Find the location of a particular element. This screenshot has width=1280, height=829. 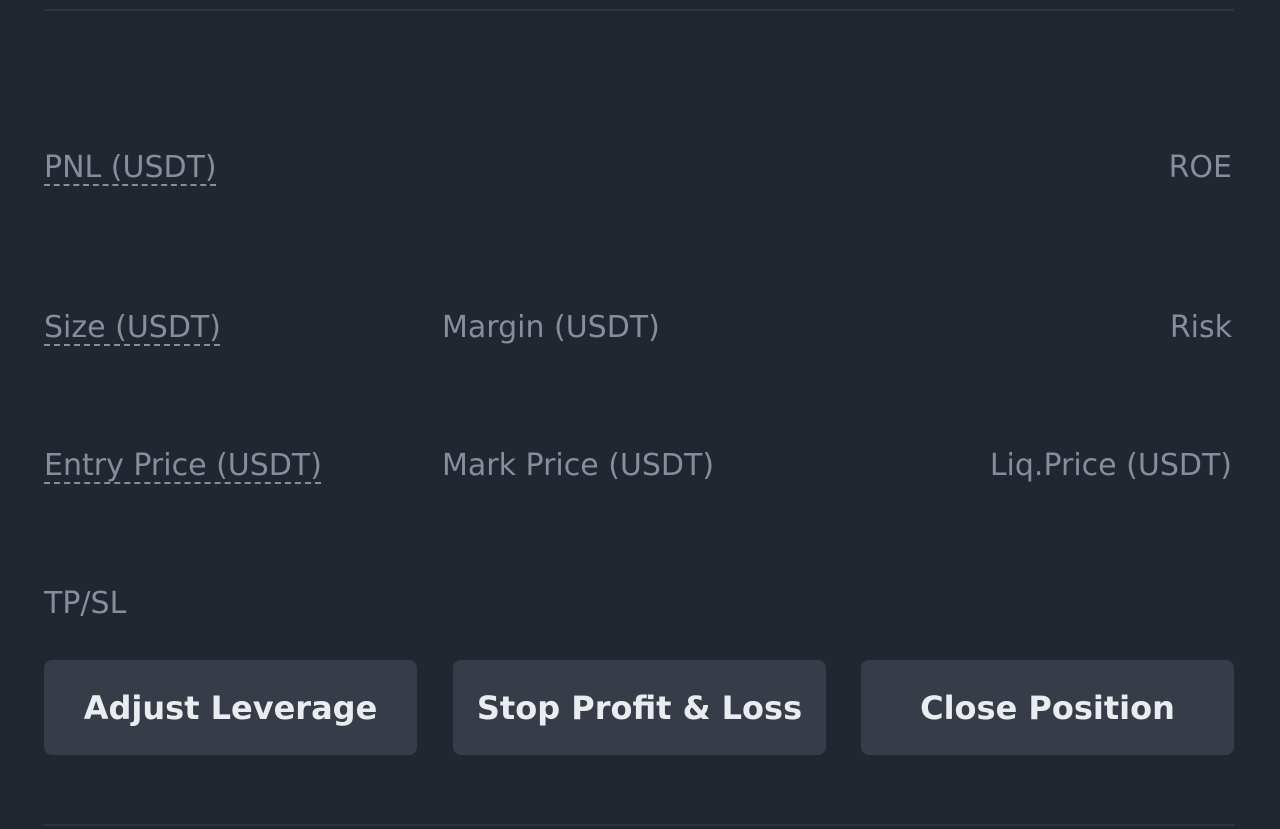

stop-profit-loss-button: Stop Profit & Loss is located at coordinates (639, 707).